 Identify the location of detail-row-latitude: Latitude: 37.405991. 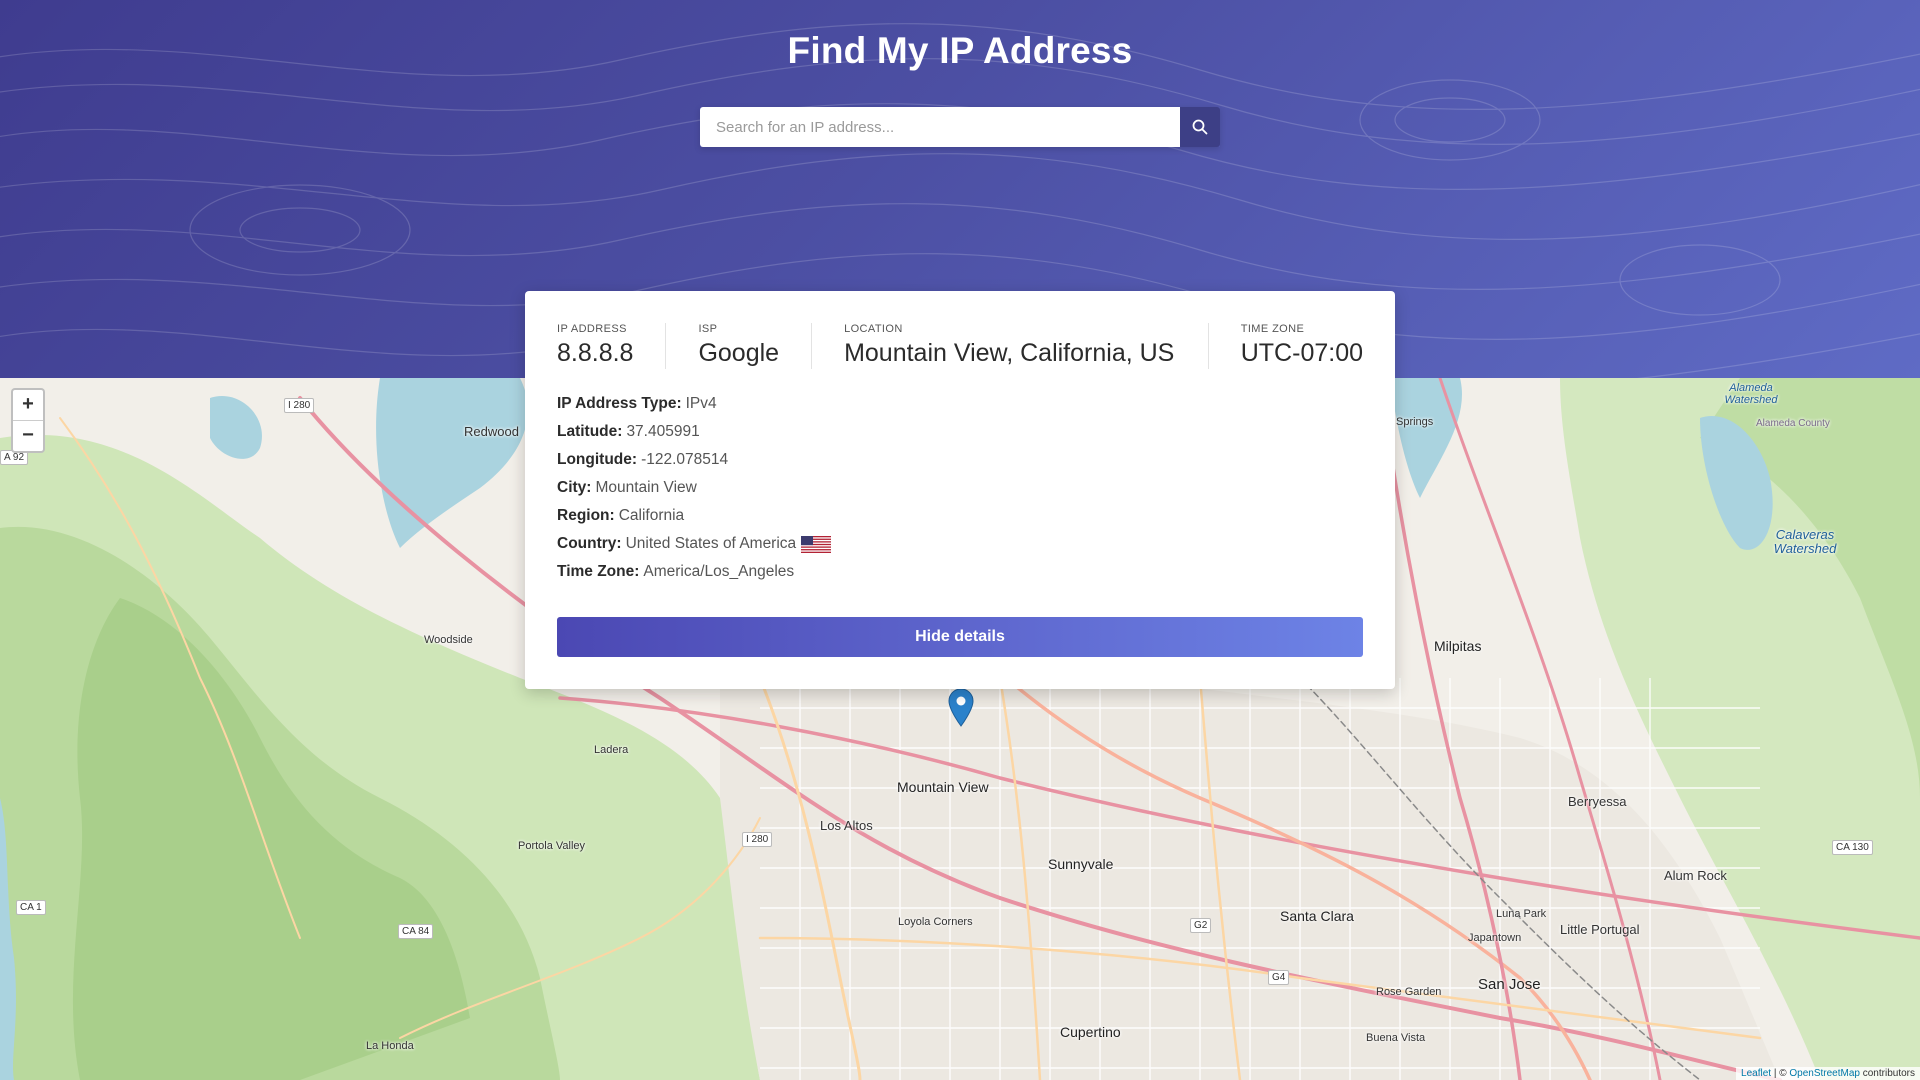
(960, 432).